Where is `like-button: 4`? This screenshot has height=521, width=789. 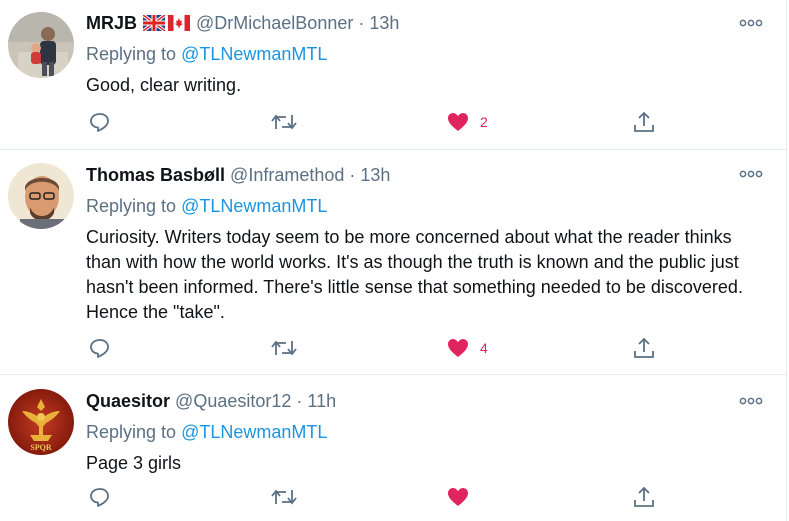 like-button: 4 is located at coordinates (467, 348).